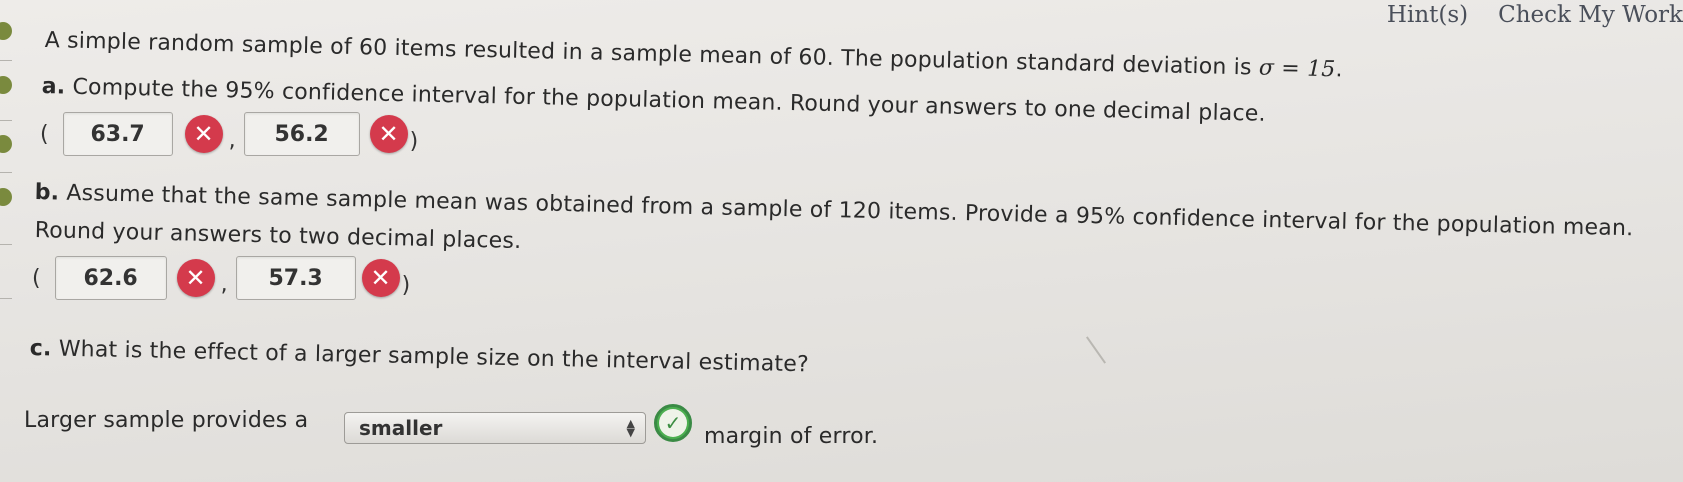  I want to click on hints-link: Hint(s), so click(1427, 15).